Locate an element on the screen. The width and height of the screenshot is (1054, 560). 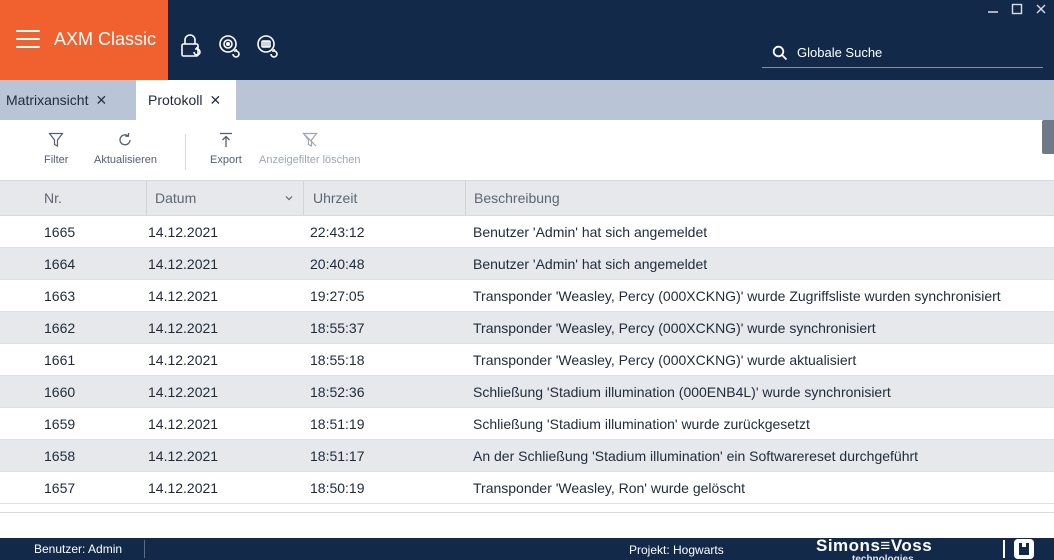
cell-nr: 1664 is located at coordinates (60, 263).